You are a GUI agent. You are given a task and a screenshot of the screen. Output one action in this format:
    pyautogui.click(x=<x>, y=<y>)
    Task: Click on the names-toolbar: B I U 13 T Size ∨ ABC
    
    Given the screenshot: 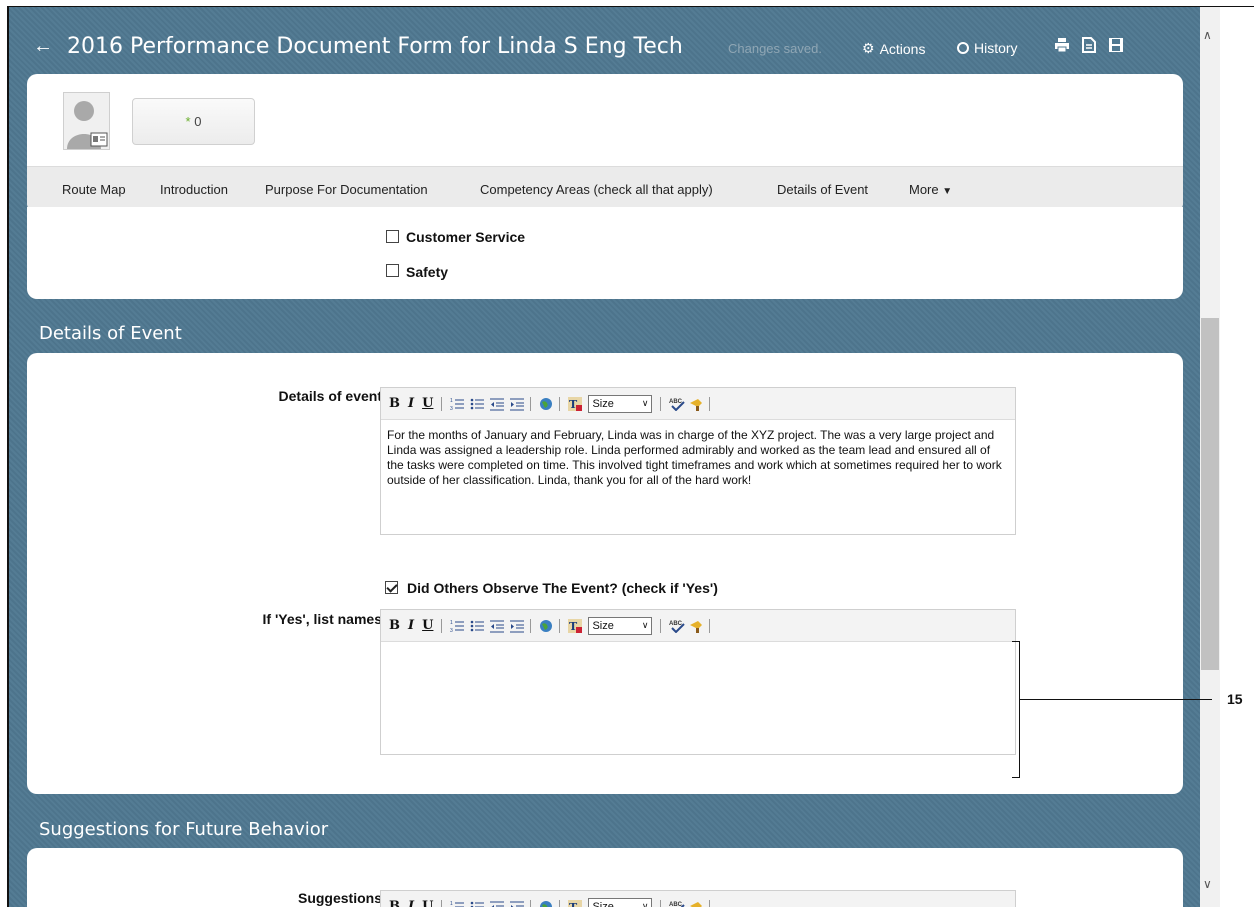 What is the action you would take?
    pyautogui.click(x=698, y=626)
    